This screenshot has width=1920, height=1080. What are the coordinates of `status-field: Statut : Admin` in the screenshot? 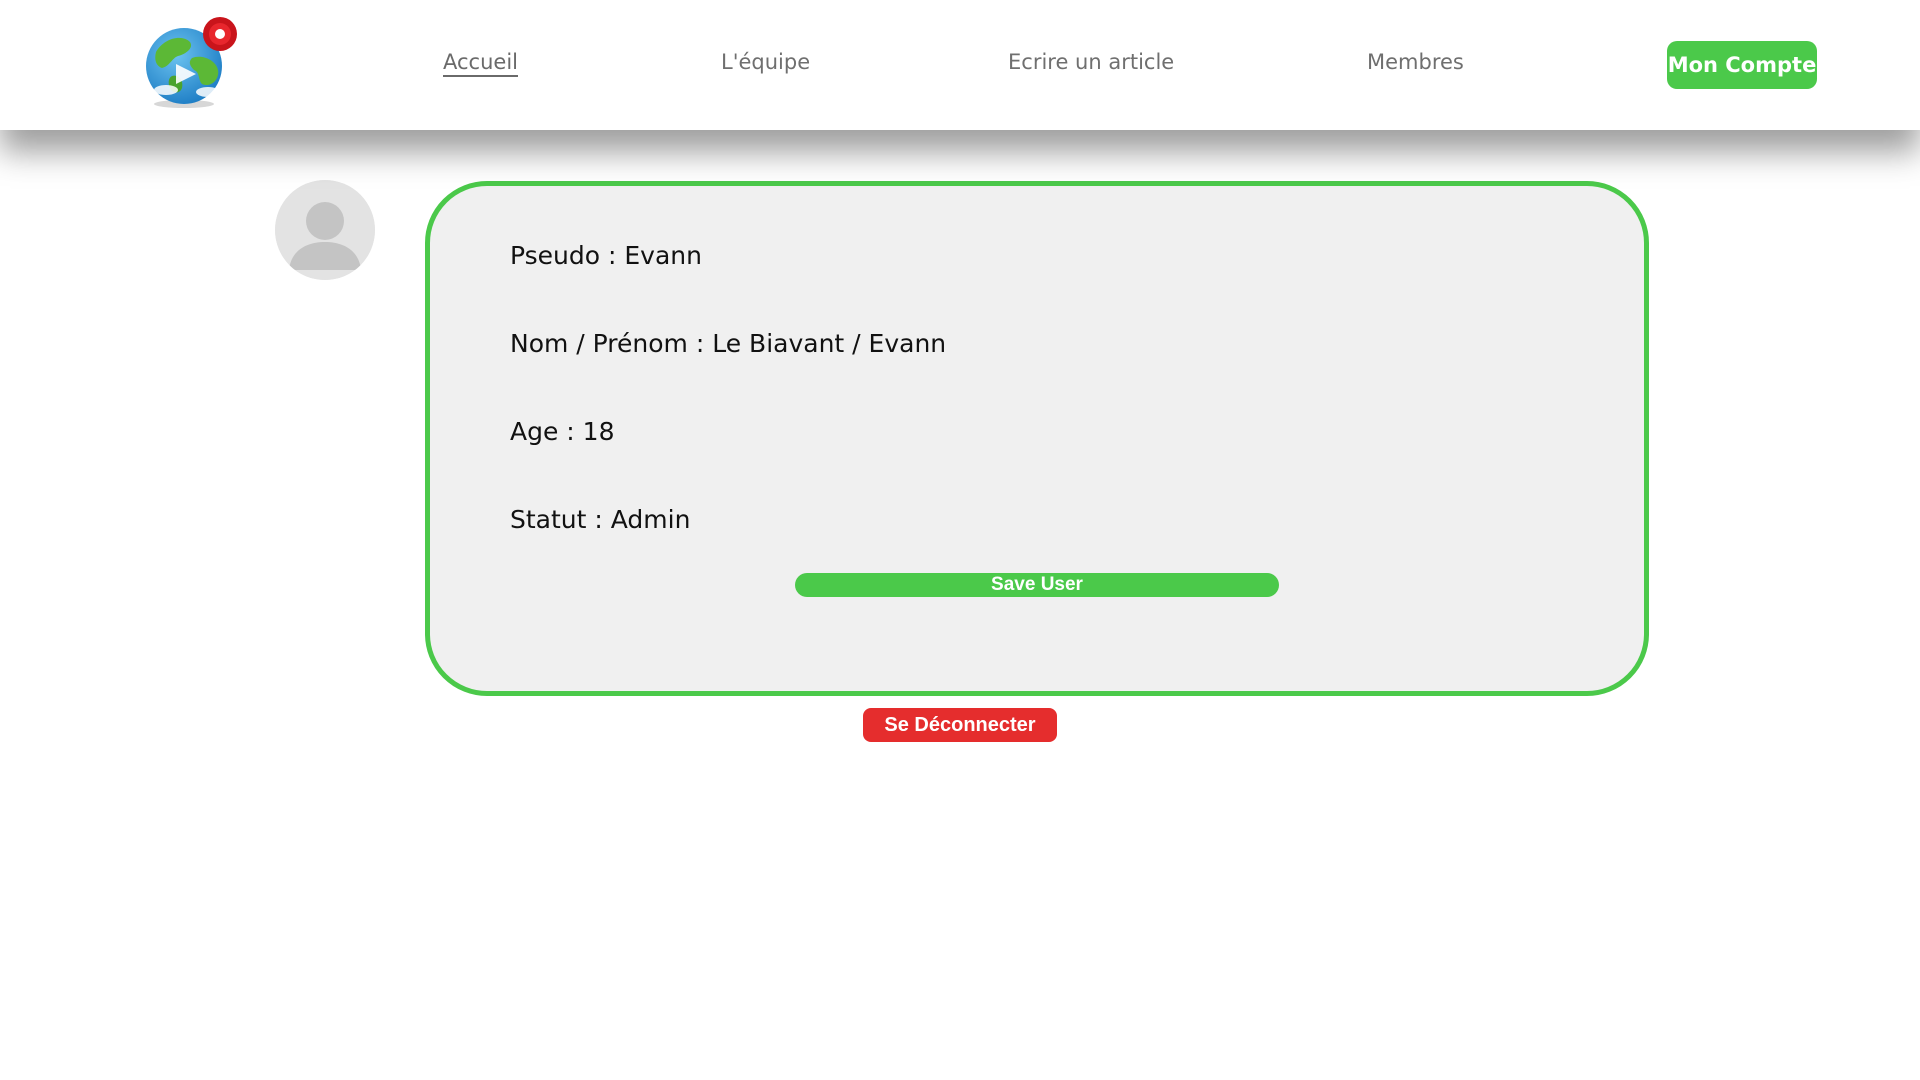 It's located at (600, 519).